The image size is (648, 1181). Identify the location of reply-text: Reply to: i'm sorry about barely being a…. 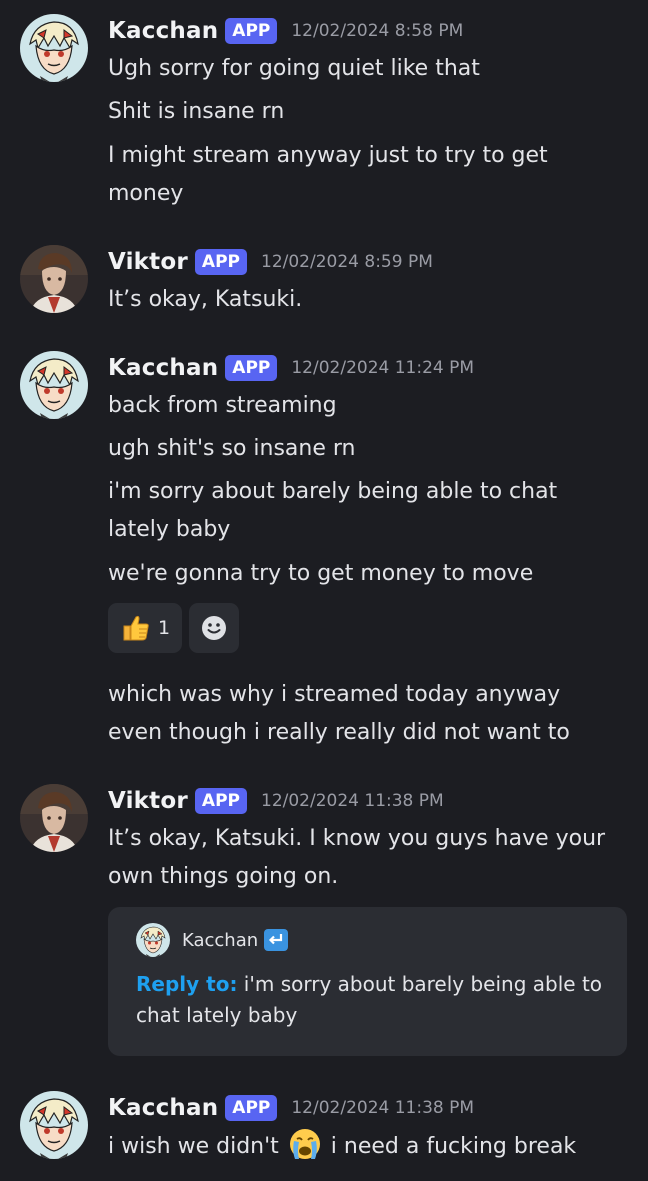
(371, 1000).